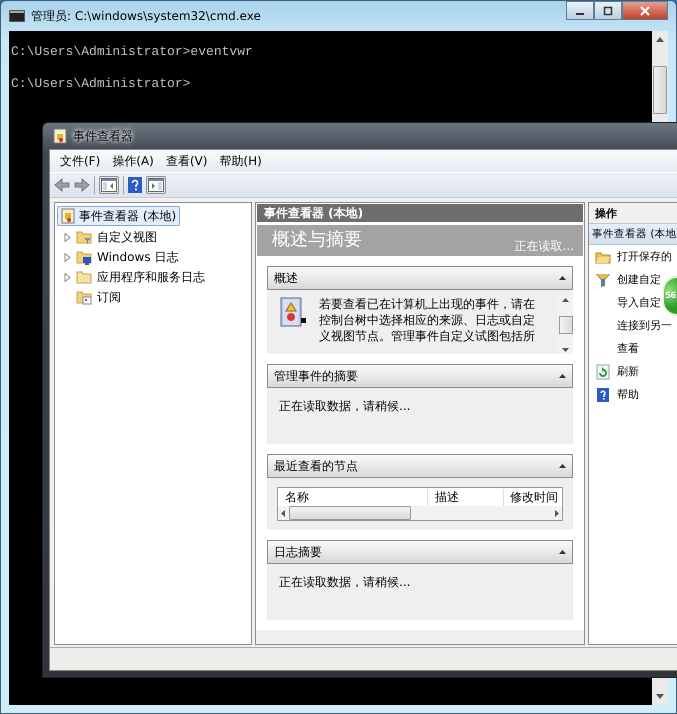 This screenshot has height=714, width=677. What do you see at coordinates (101, 84) in the screenshot?
I see `console-line: C:\Users\Administrator>` at bounding box center [101, 84].